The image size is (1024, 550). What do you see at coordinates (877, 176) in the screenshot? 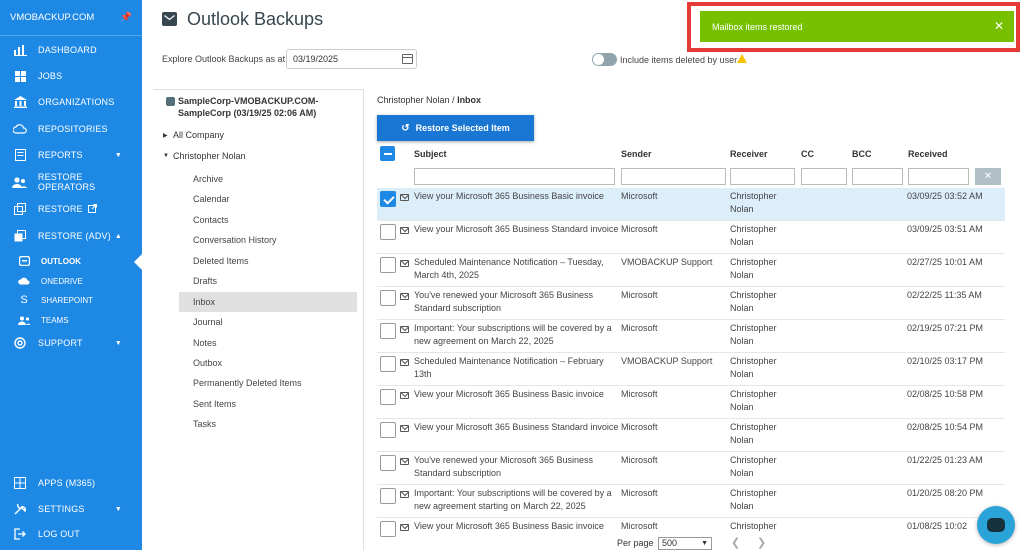
I see `filter-bcc-input` at bounding box center [877, 176].